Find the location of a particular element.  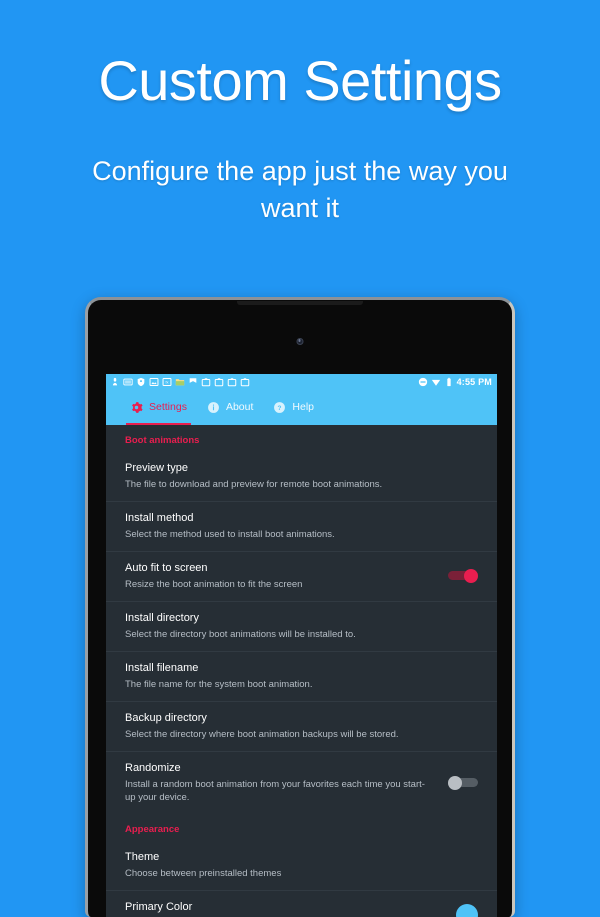

list-item-title: Primary Color is located at coordinates (279, 907).